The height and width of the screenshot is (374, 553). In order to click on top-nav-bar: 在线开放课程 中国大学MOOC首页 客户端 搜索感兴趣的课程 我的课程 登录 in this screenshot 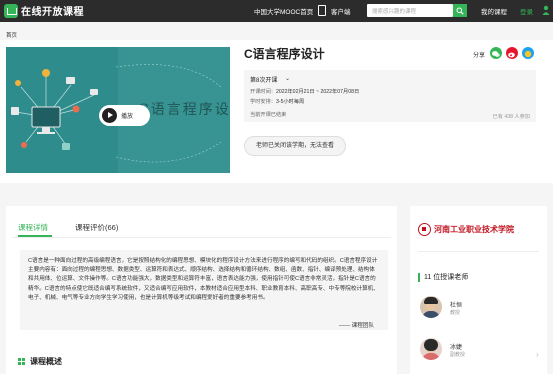, I will do `click(276, 11)`.